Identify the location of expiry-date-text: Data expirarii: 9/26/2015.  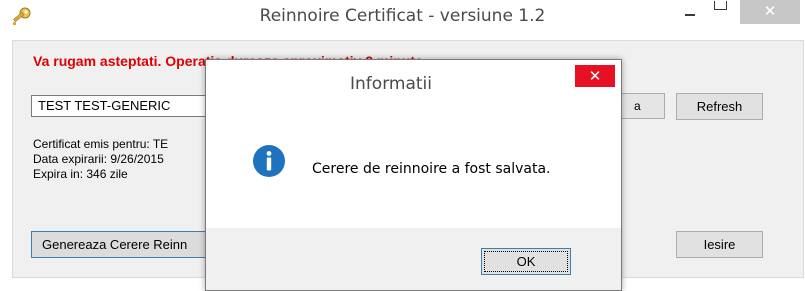
(98, 159).